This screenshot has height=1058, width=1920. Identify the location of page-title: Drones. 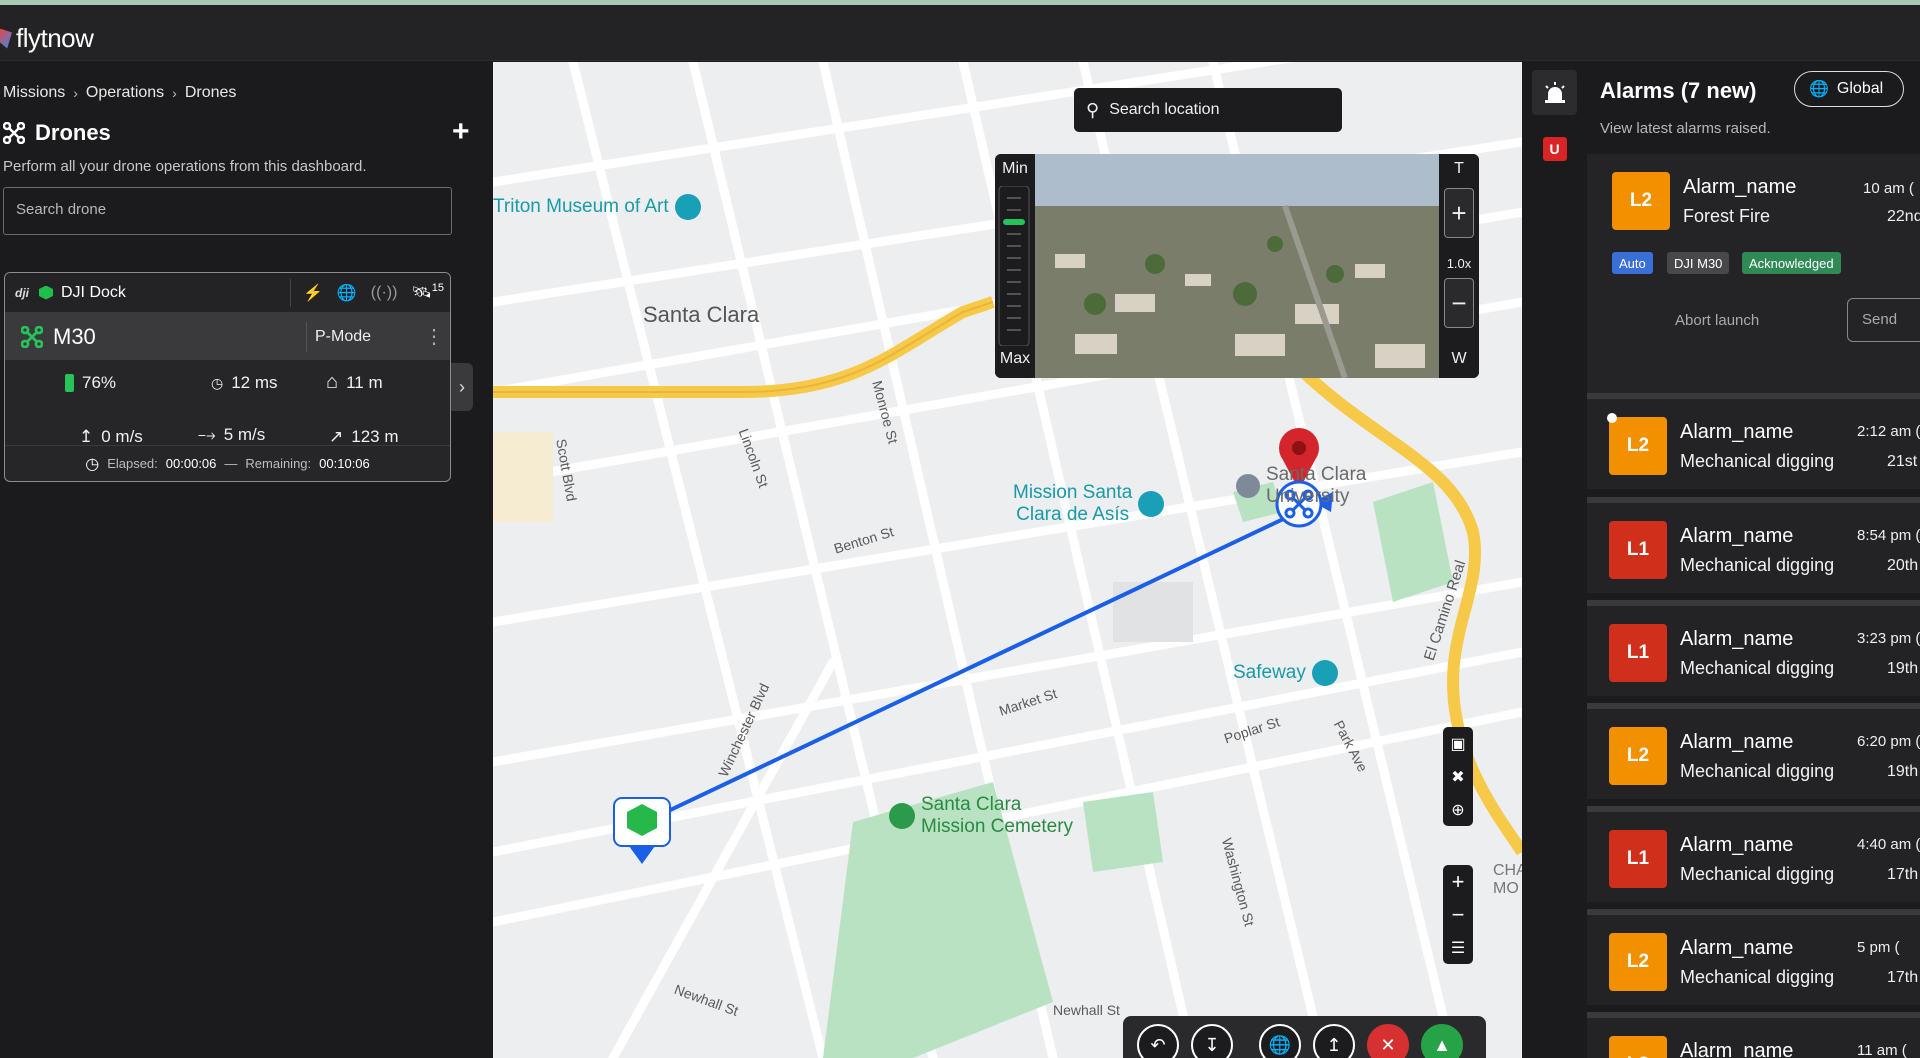
(57, 133).